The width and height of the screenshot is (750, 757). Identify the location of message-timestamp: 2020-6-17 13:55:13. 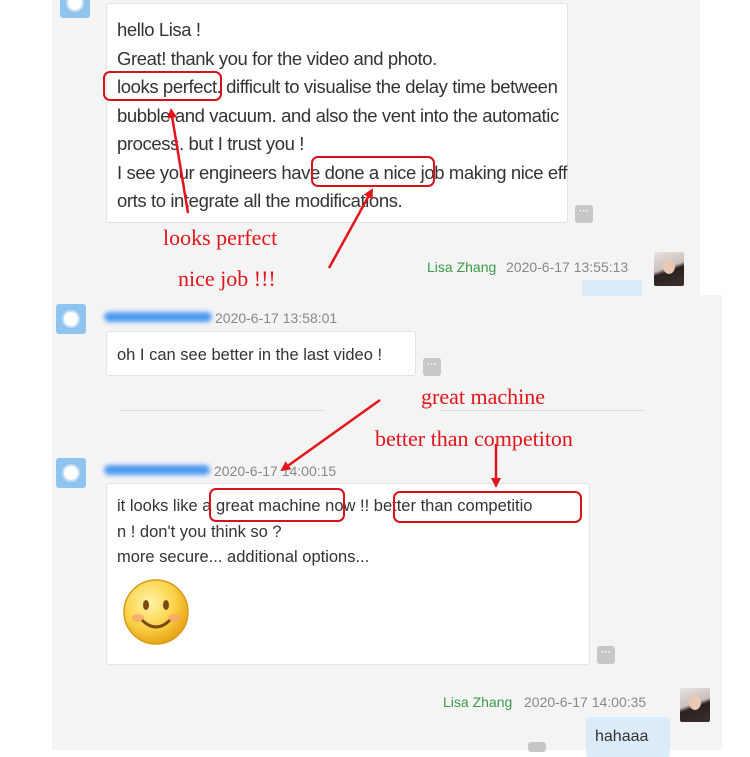
(567, 267).